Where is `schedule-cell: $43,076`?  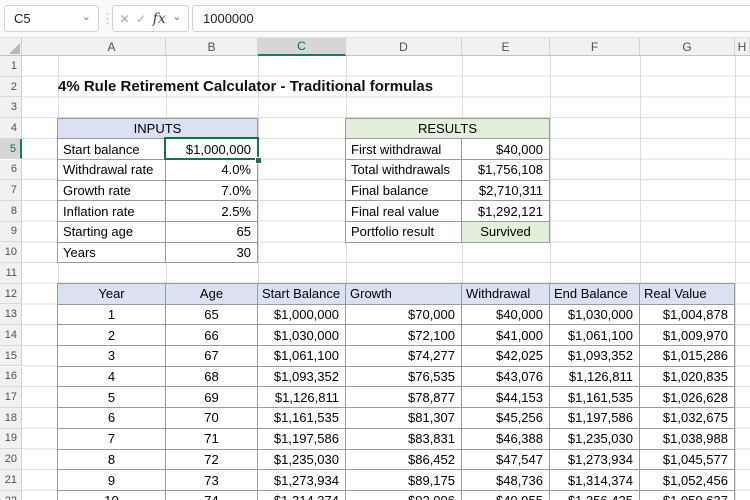 schedule-cell: $43,076 is located at coordinates (506, 377).